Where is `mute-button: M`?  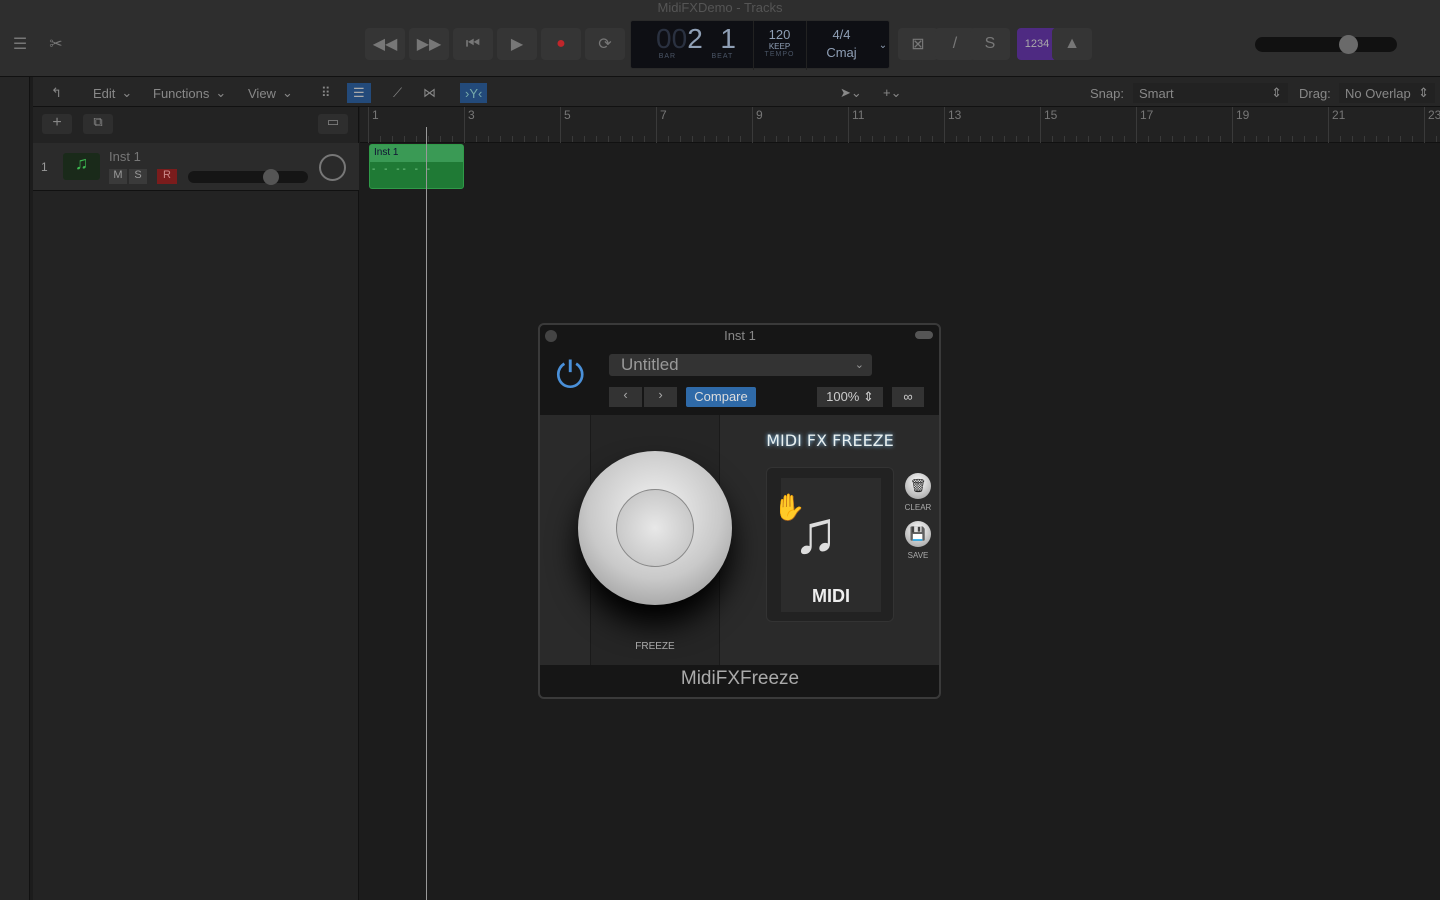 mute-button: M is located at coordinates (118, 176).